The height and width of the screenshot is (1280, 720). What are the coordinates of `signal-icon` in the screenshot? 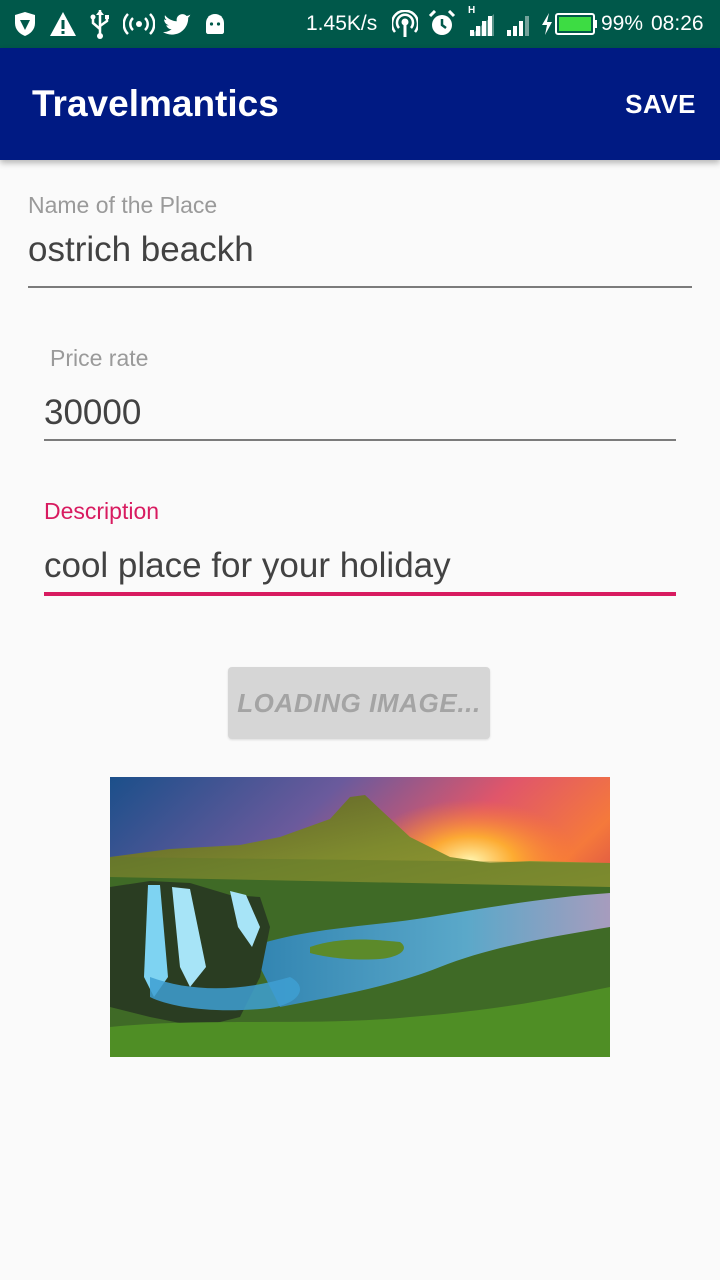 It's located at (518, 24).